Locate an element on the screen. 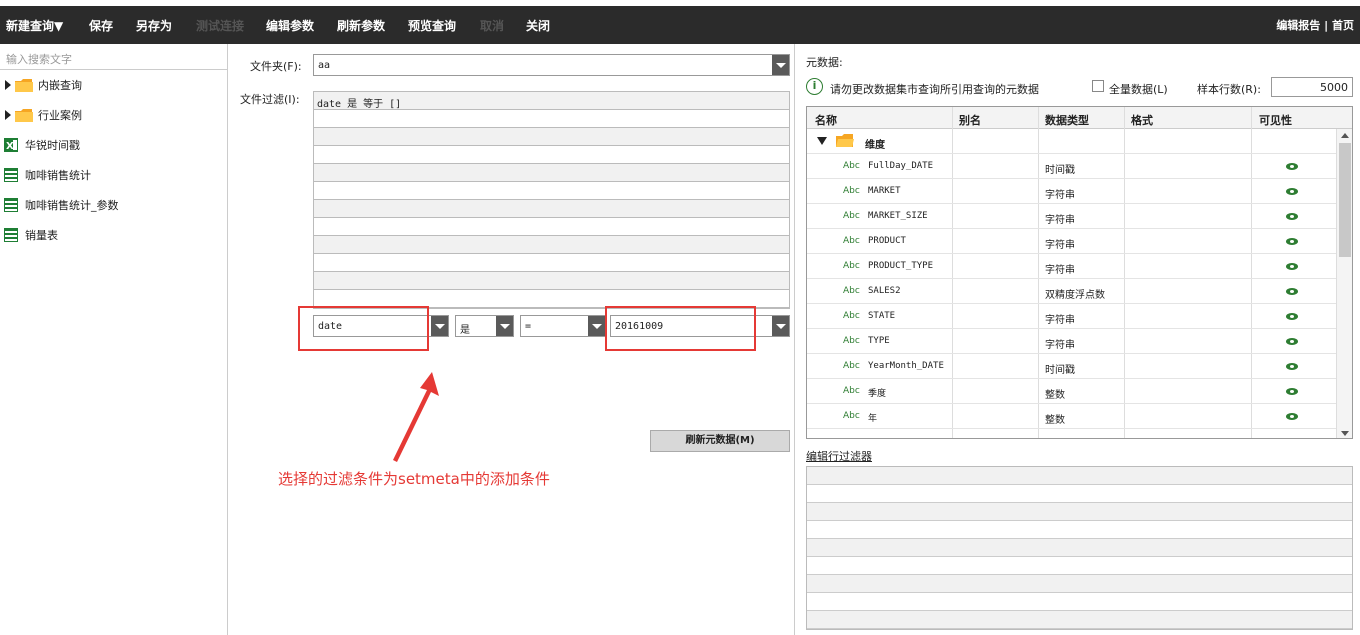 The width and height of the screenshot is (1360, 635). column-header: 名称 is located at coordinates (826, 120).